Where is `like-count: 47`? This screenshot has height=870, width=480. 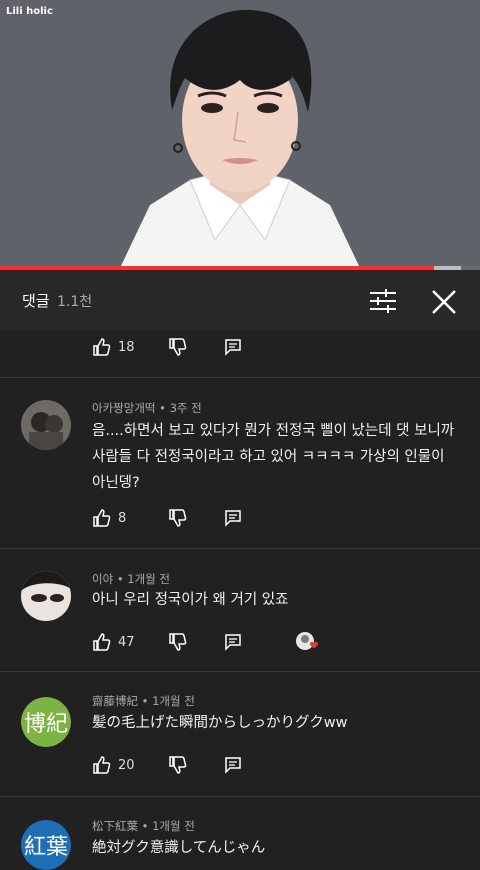 like-count: 47 is located at coordinates (126, 642).